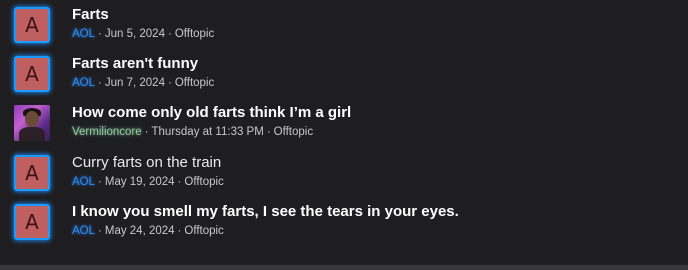 Image resolution: width=688 pixels, height=270 pixels. Describe the element at coordinates (146, 162) in the screenshot. I see `thread-title: Curry farts on the train` at that location.